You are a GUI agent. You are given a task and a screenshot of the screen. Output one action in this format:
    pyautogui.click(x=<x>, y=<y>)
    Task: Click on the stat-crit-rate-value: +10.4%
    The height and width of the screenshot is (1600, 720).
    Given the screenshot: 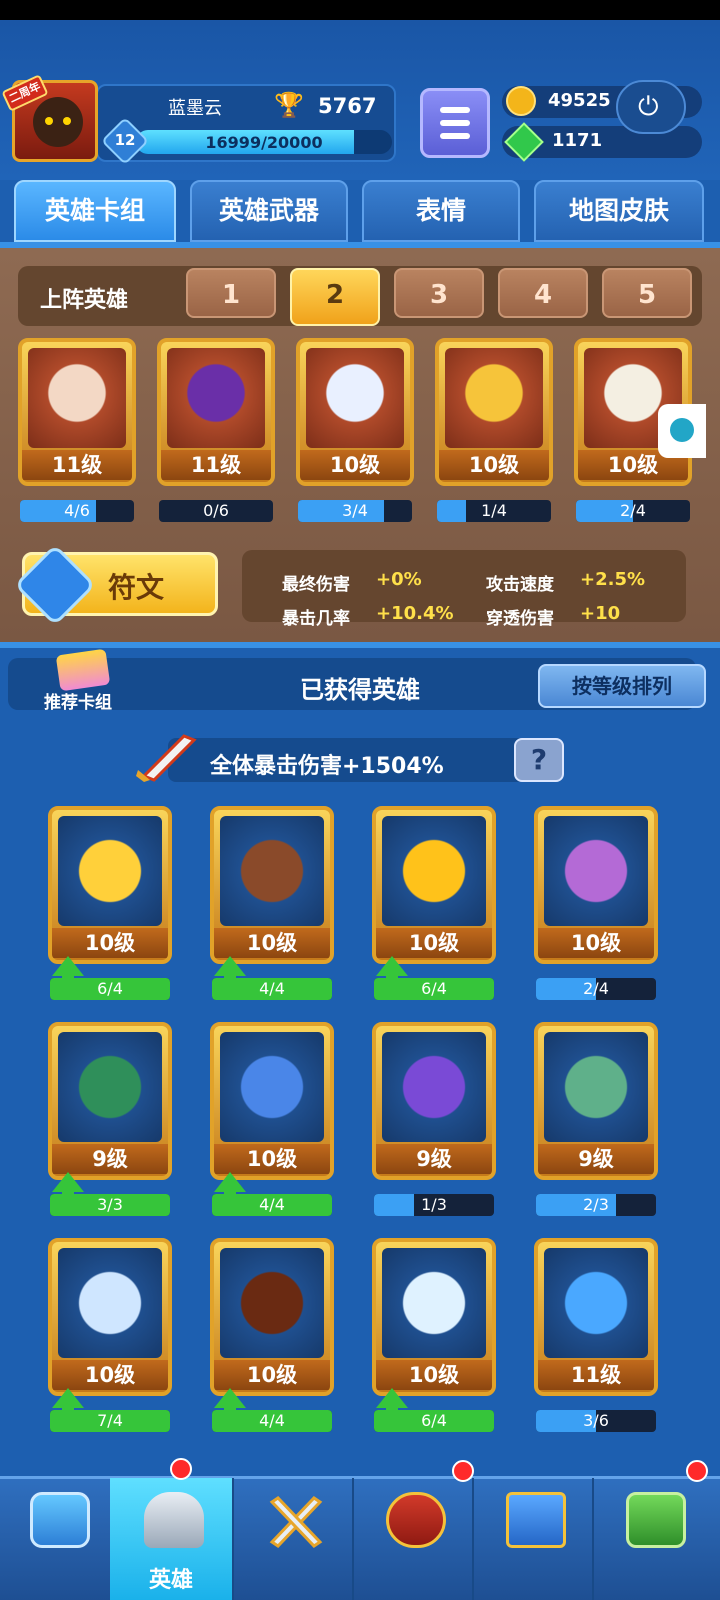 What is the action you would take?
    pyautogui.click(x=415, y=613)
    